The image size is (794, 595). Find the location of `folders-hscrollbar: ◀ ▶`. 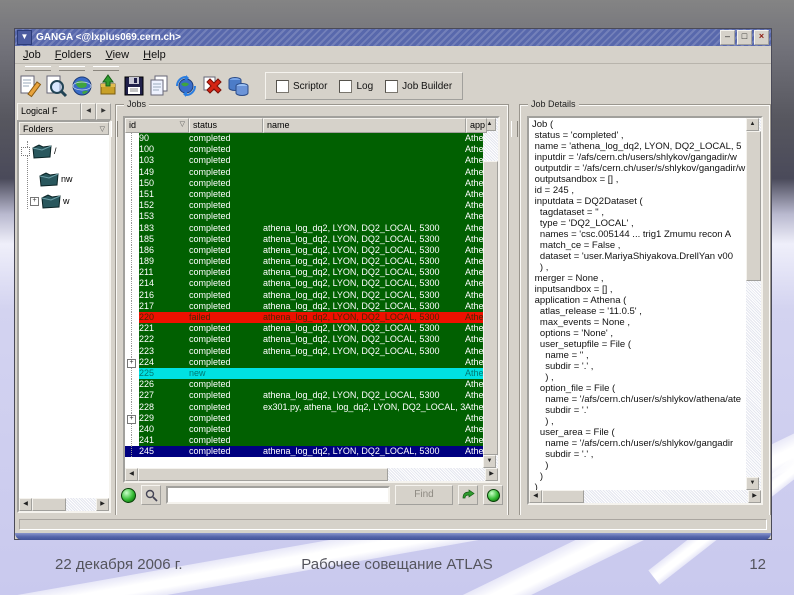

folders-hscrollbar: ◀ ▶ is located at coordinates (64, 504).